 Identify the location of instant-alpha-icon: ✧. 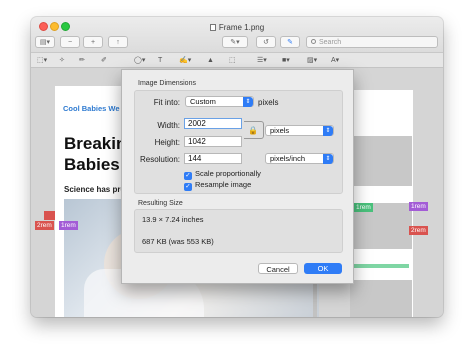
(62, 61).